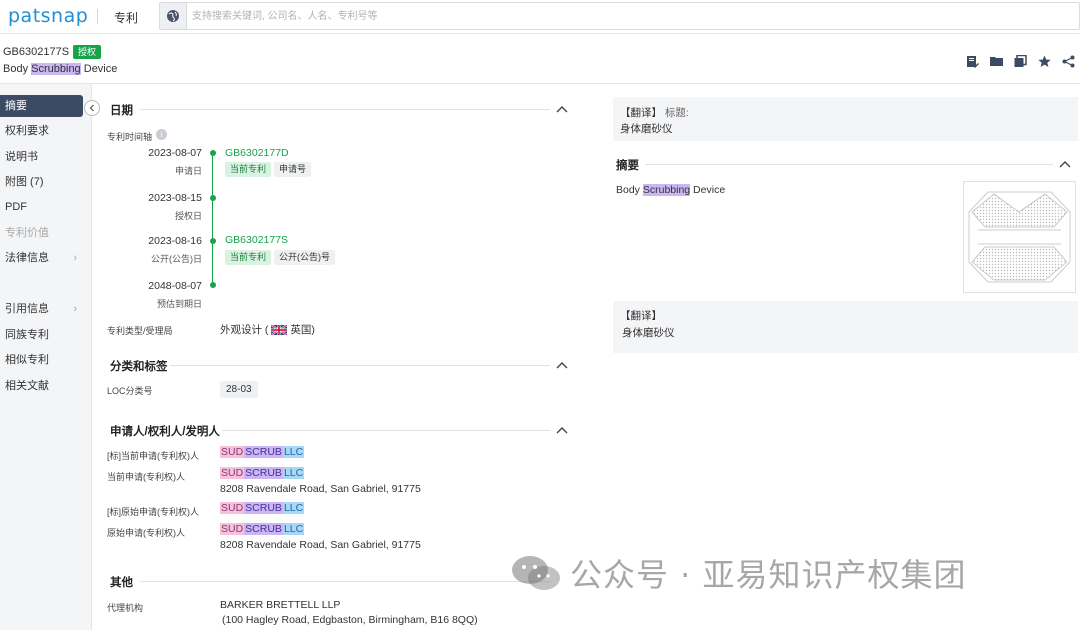  I want to click on search-input, so click(622, 16).